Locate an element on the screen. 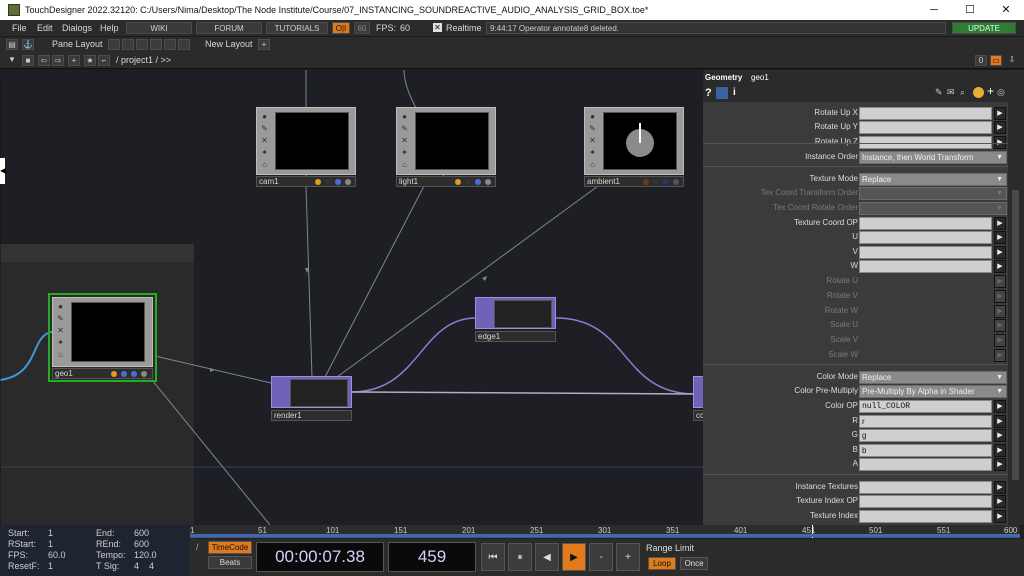 The height and width of the screenshot is (576, 1024). bypass-icon: ✕ is located at coordinates (60, 332).